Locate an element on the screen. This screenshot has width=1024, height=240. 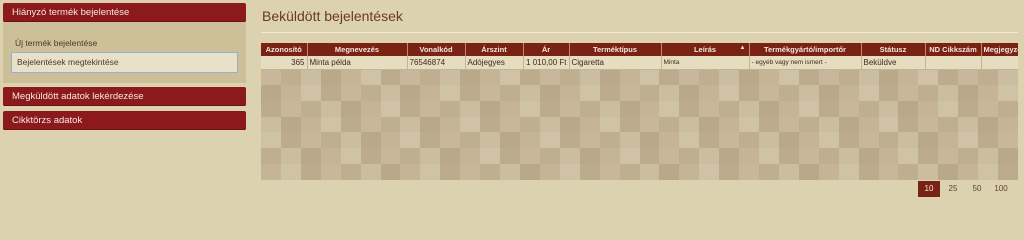
menu-view-reports: Bejelentések megtekintése is located at coordinates (124, 62).